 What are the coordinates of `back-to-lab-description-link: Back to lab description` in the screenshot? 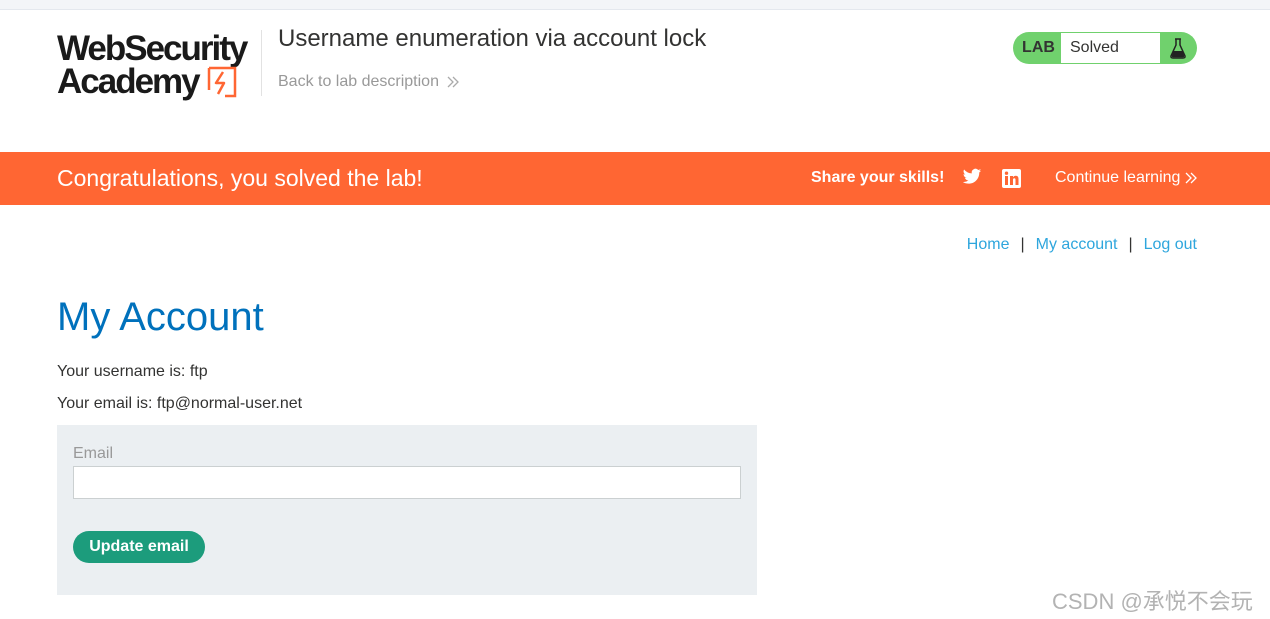 It's located at (368, 82).